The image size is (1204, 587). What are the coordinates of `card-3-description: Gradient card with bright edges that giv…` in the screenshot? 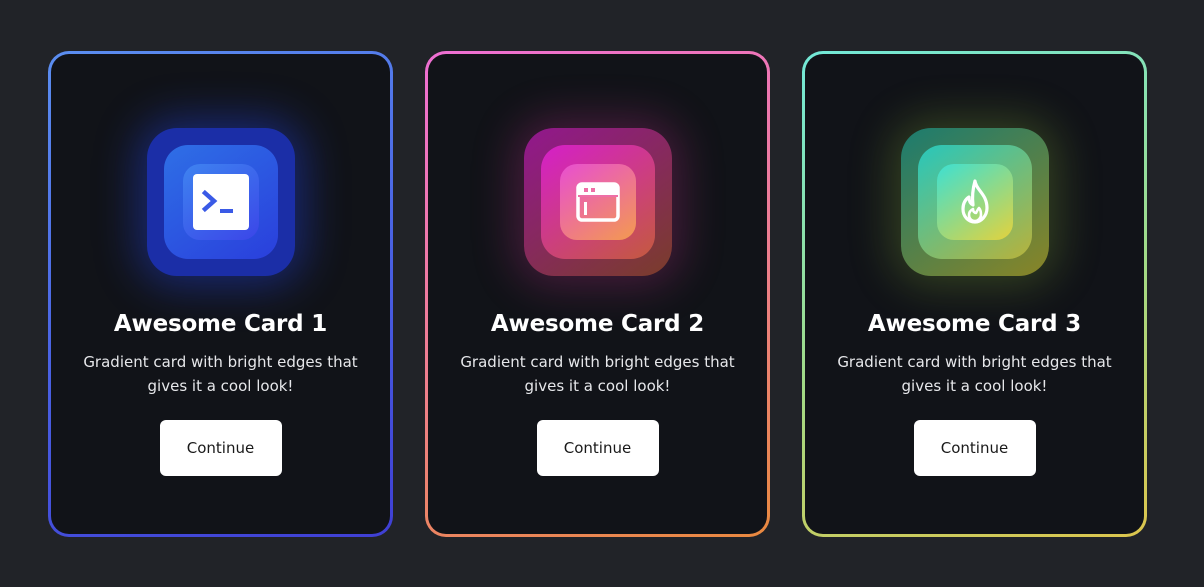 It's located at (974, 374).